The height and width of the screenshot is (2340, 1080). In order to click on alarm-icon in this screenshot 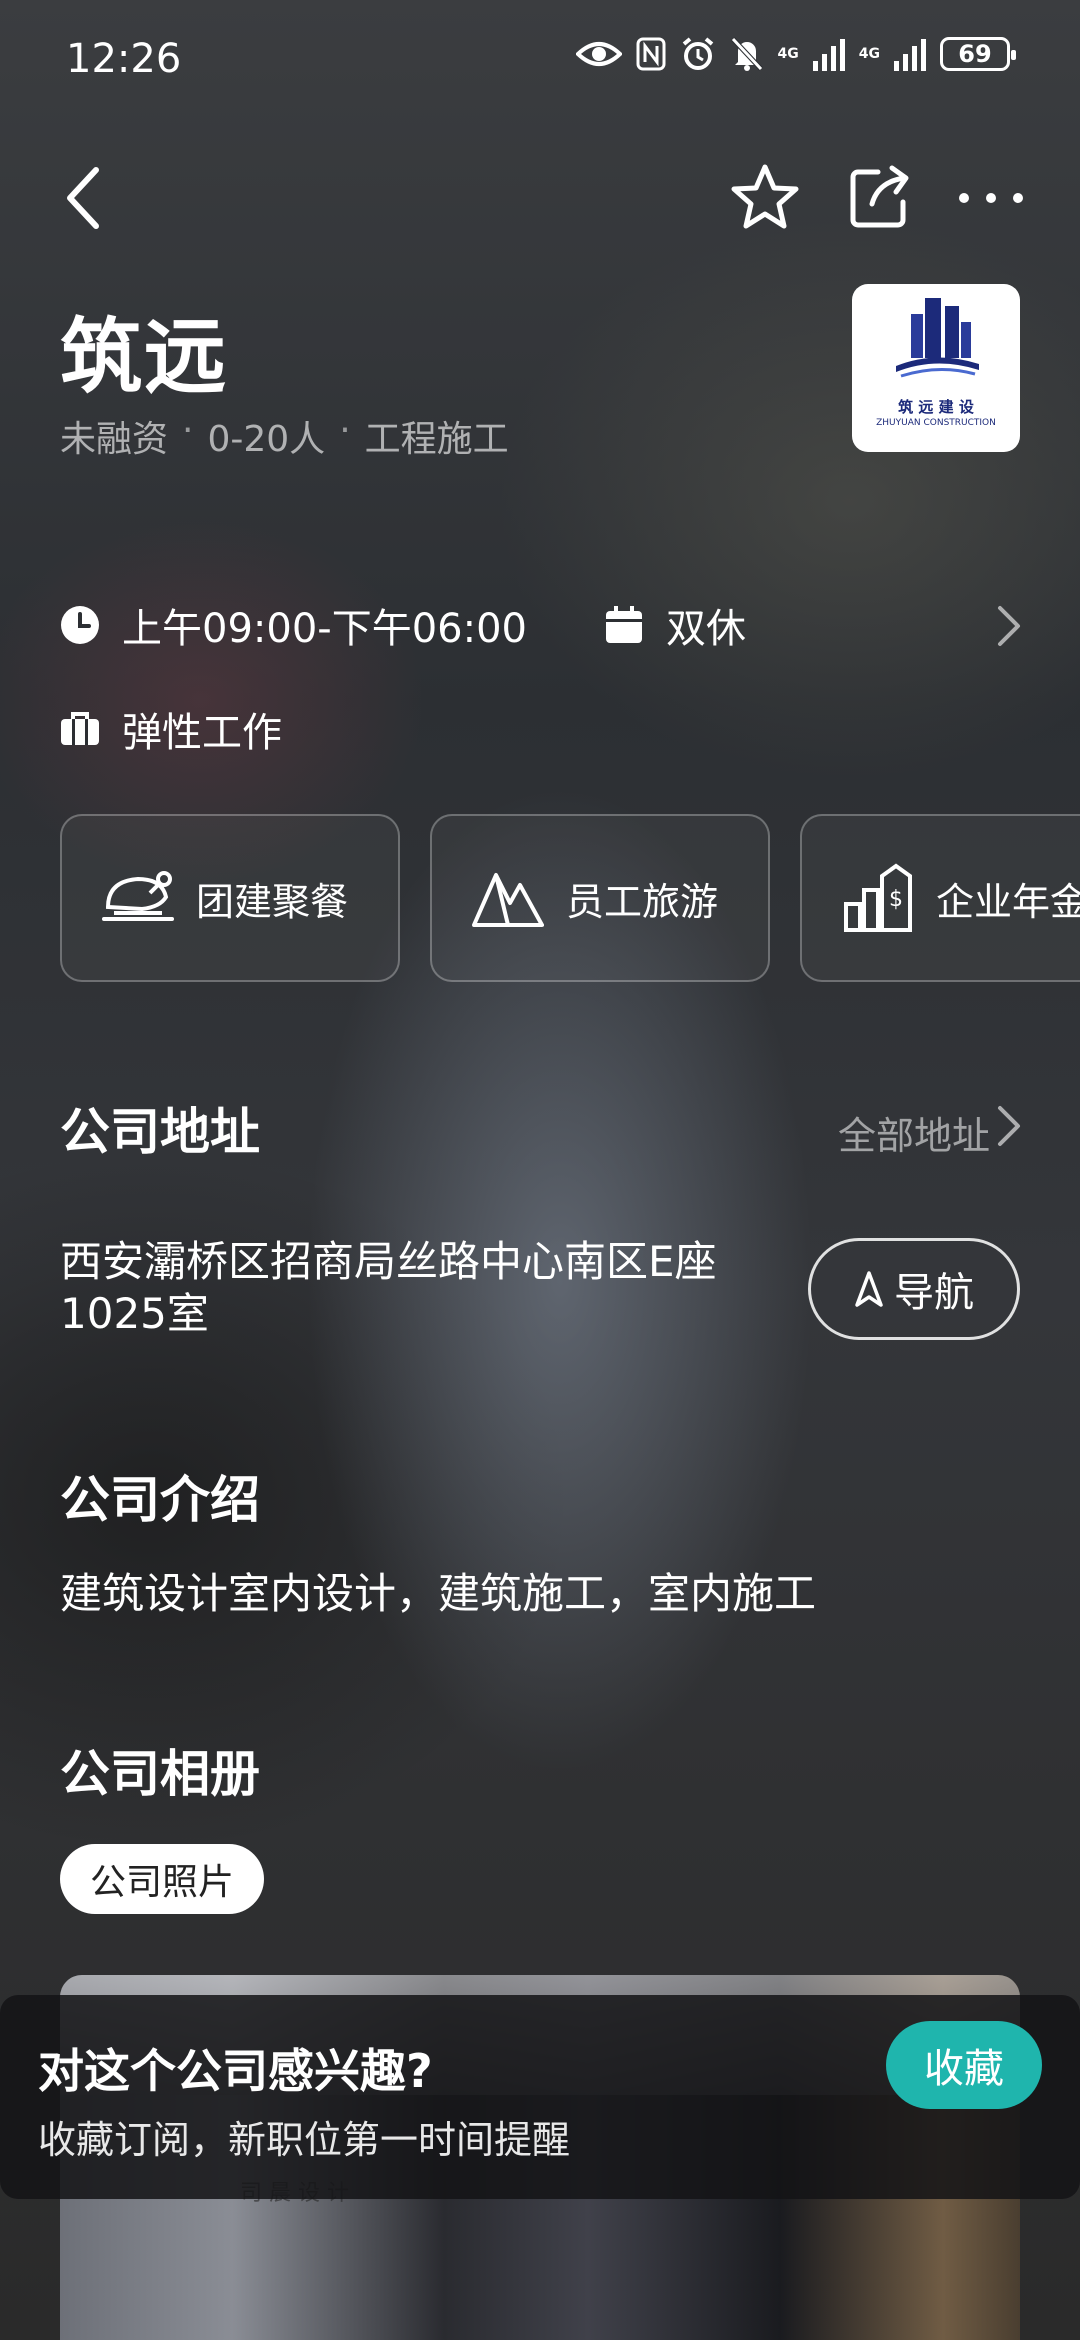, I will do `click(697, 53)`.